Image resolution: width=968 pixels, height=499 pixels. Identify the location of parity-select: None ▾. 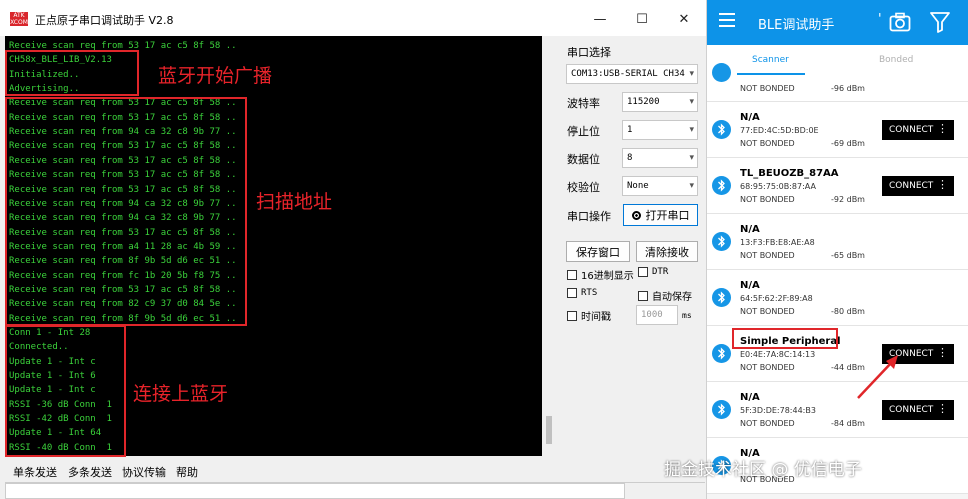
(660, 186).